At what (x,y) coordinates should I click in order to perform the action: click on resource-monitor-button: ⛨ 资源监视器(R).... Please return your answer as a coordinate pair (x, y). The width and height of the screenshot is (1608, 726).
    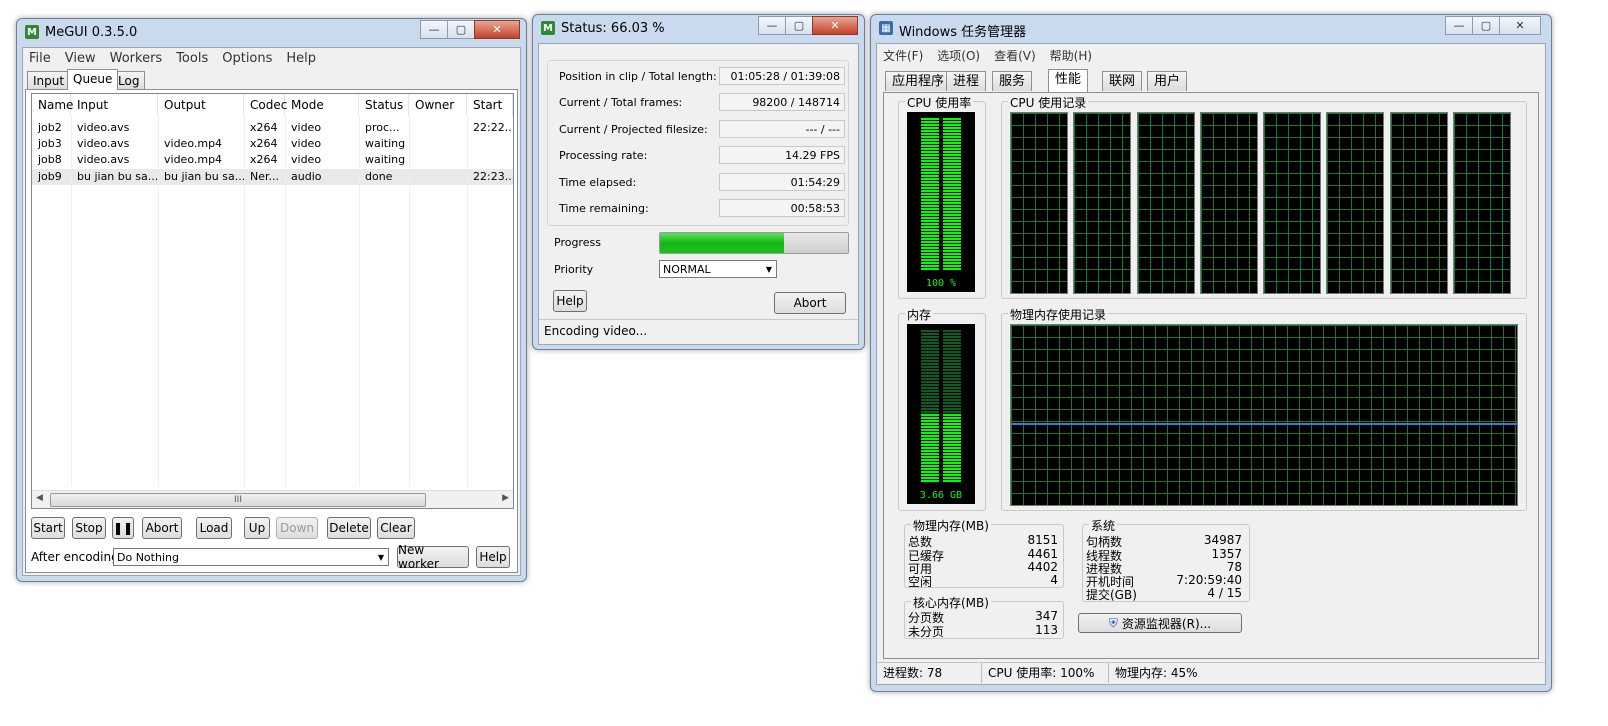
    Looking at the image, I should click on (1160, 623).